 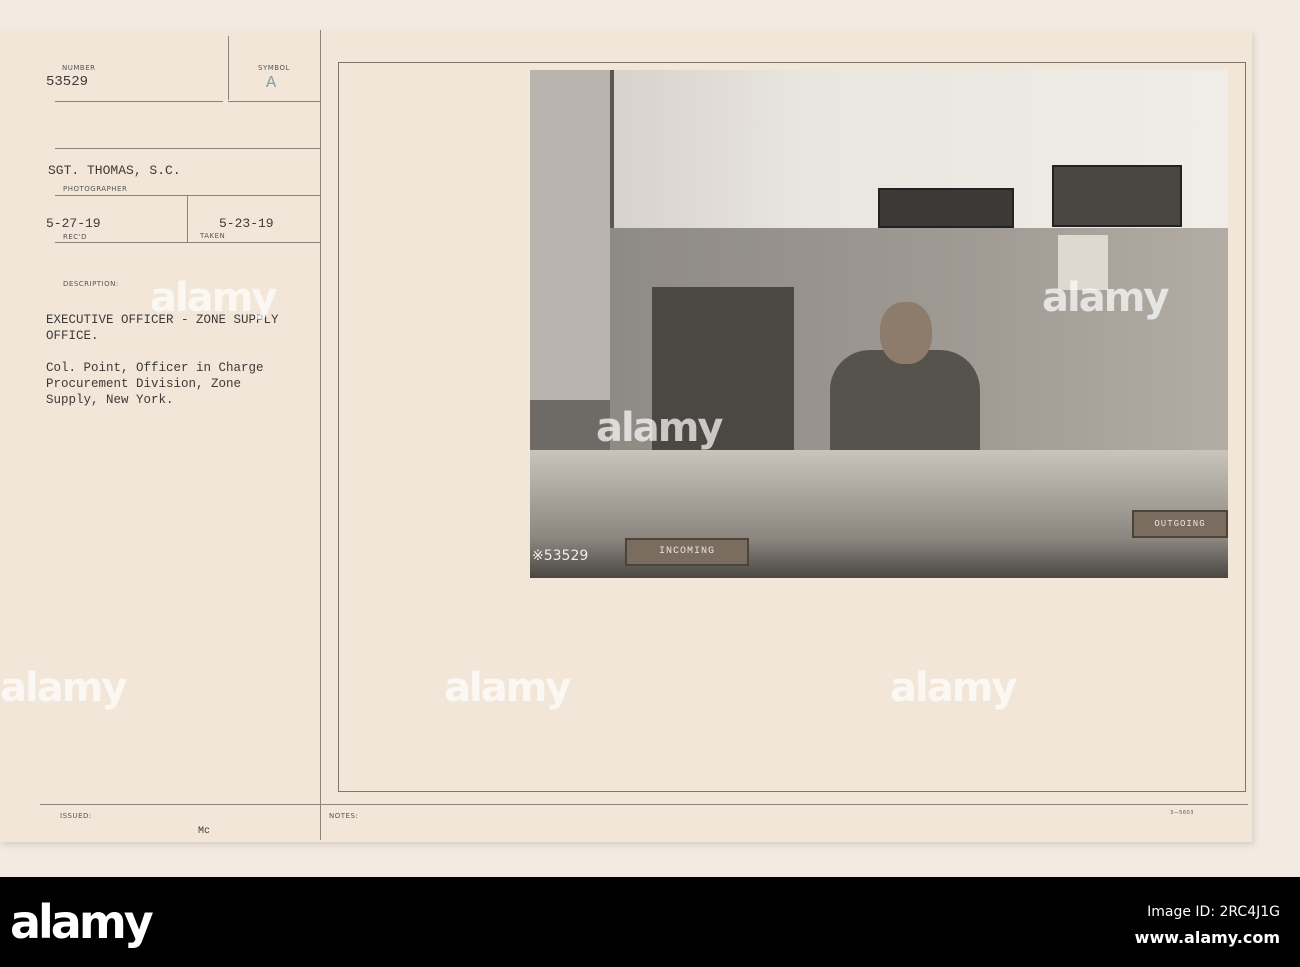 I want to click on image-id: Image ID: 2RC4J1G, so click(x=1213, y=912).